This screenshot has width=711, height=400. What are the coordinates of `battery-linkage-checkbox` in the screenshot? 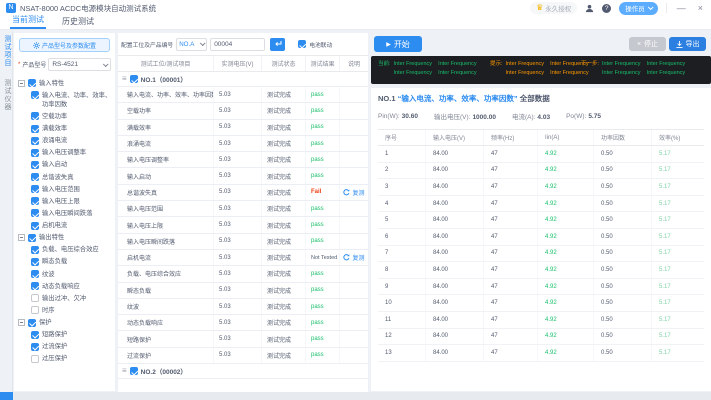 It's located at (302, 44).